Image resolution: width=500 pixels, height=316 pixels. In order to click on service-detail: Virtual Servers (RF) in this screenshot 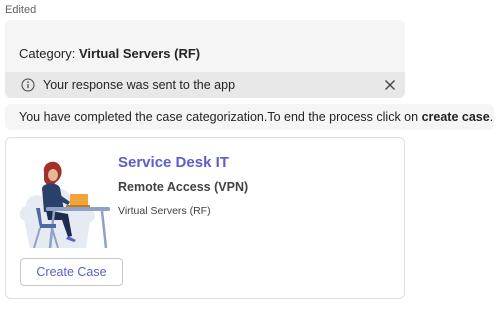, I will do `click(164, 211)`.